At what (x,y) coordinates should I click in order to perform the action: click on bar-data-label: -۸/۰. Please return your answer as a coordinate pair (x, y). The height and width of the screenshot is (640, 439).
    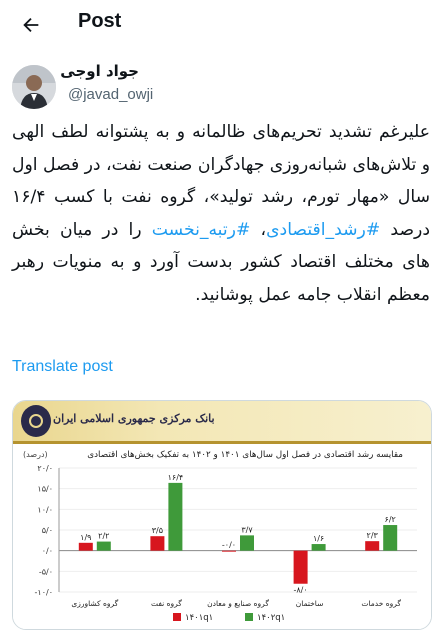
    Looking at the image, I should click on (301, 590).